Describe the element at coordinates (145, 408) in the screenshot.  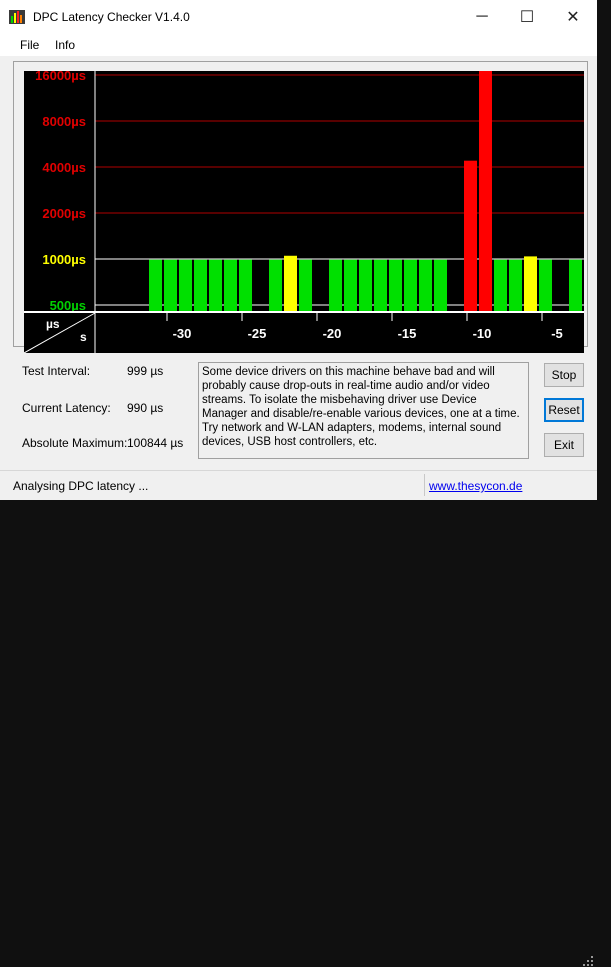
I see `current-latency-value: 990 µs` at that location.